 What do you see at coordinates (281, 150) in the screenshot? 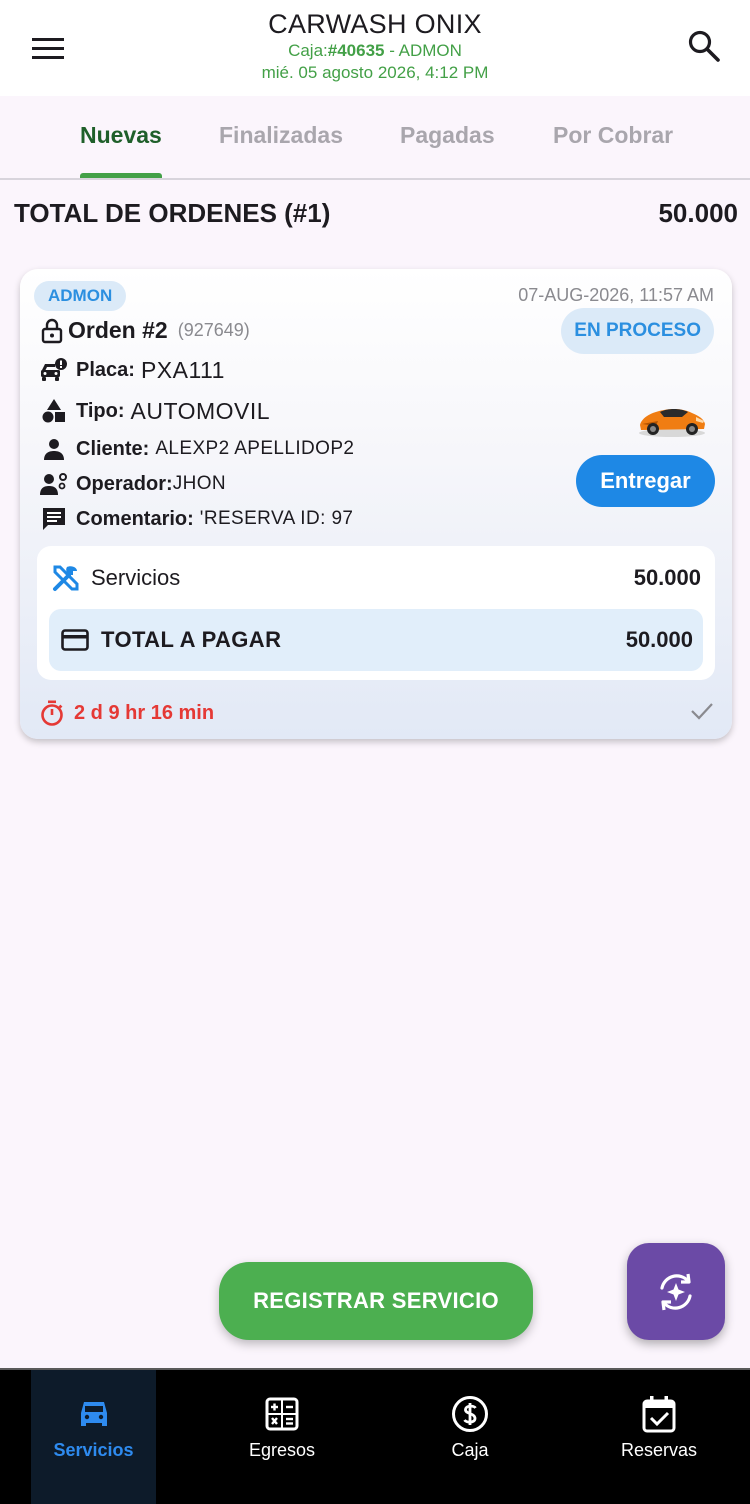
I see `tab-finalizadas: Finalizadas` at bounding box center [281, 150].